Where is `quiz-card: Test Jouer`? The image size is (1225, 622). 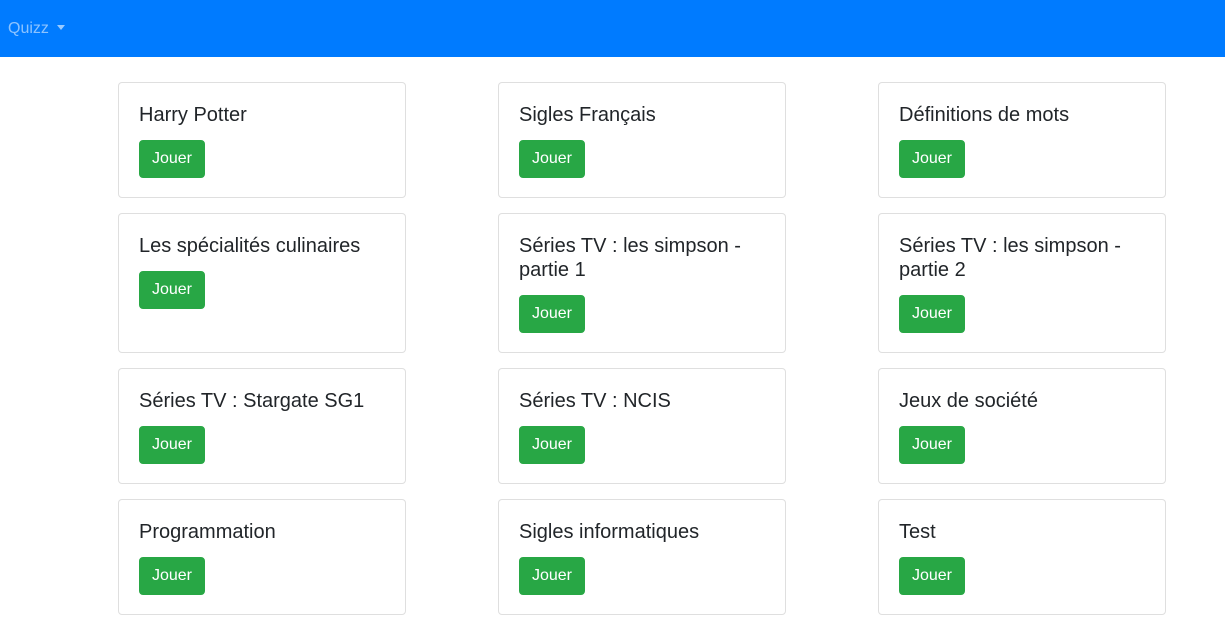 quiz-card: Test Jouer is located at coordinates (1022, 557).